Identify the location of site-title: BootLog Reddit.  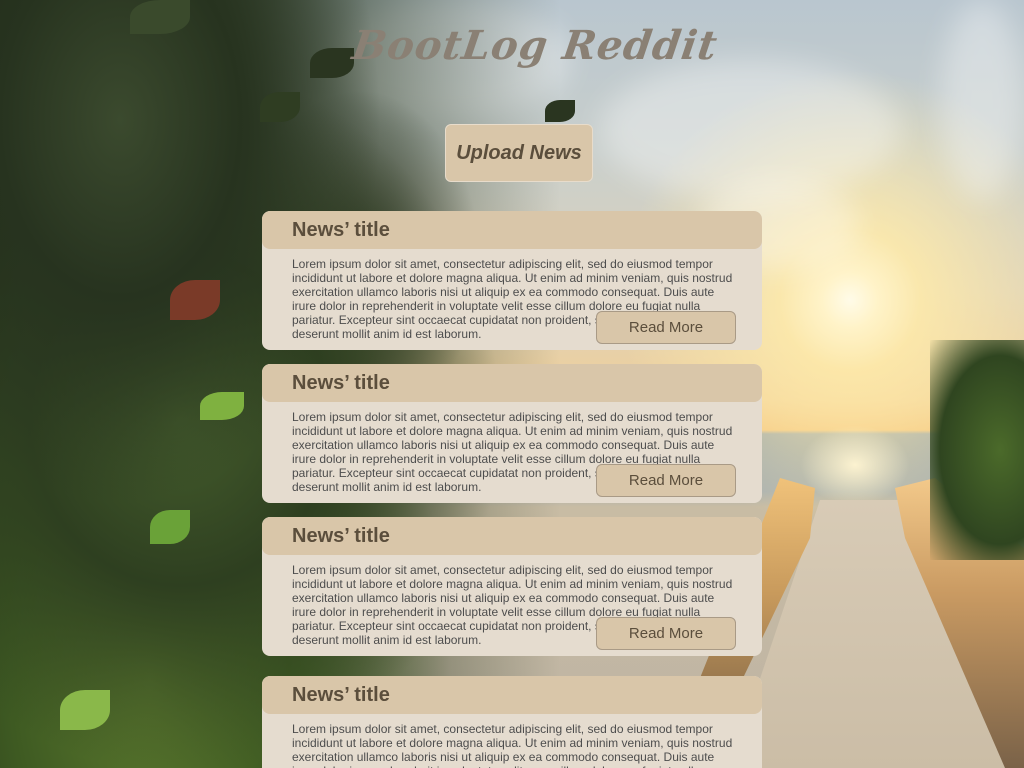
(535, 45).